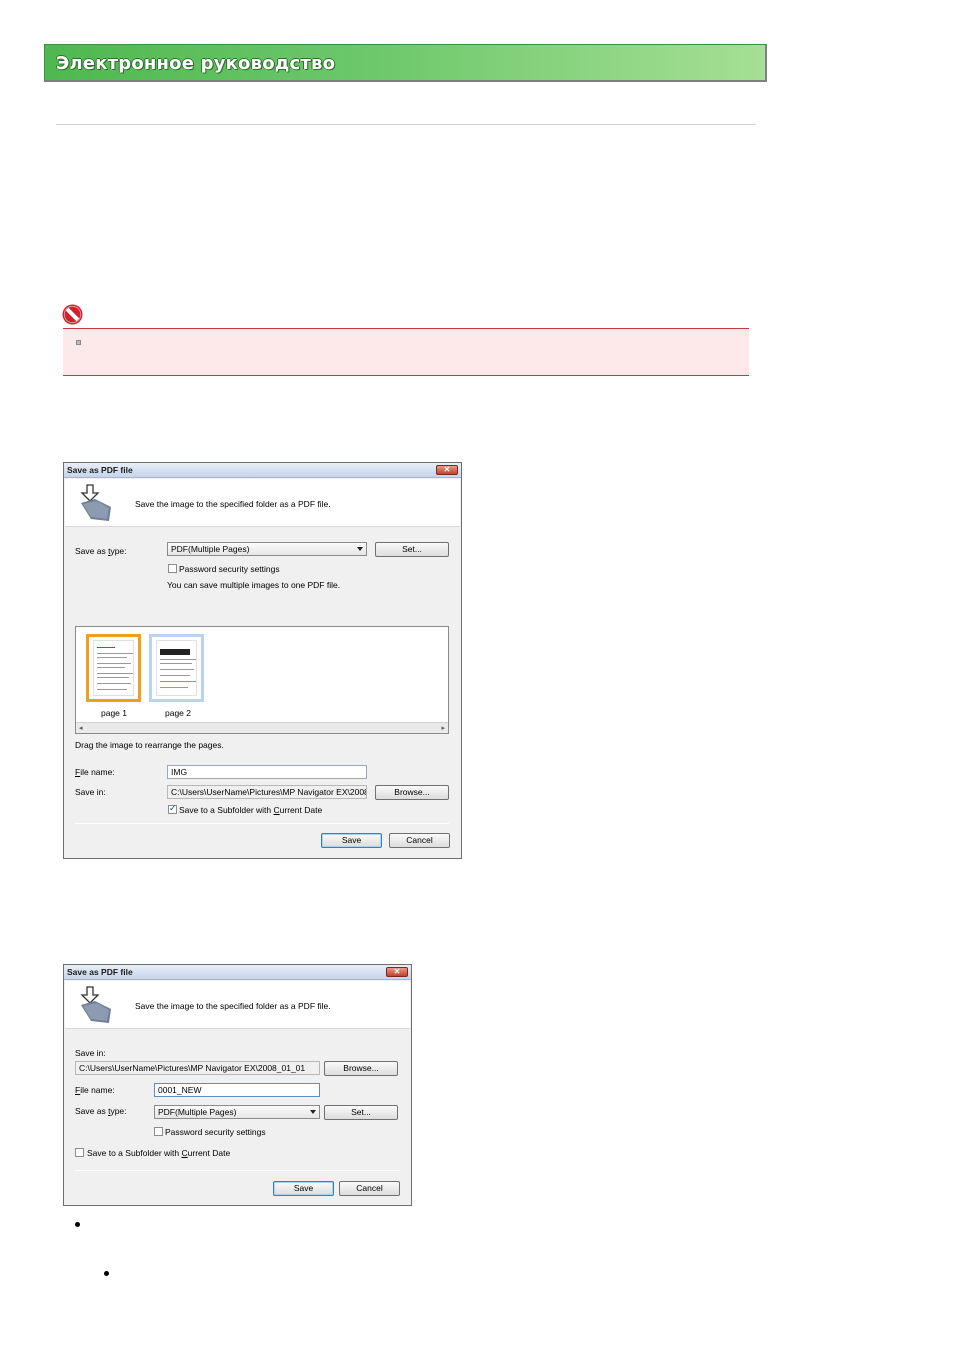 This screenshot has width=954, height=1350. I want to click on page-thumbnail-list: page 1 page 2 ◂ ▸, so click(262, 680).